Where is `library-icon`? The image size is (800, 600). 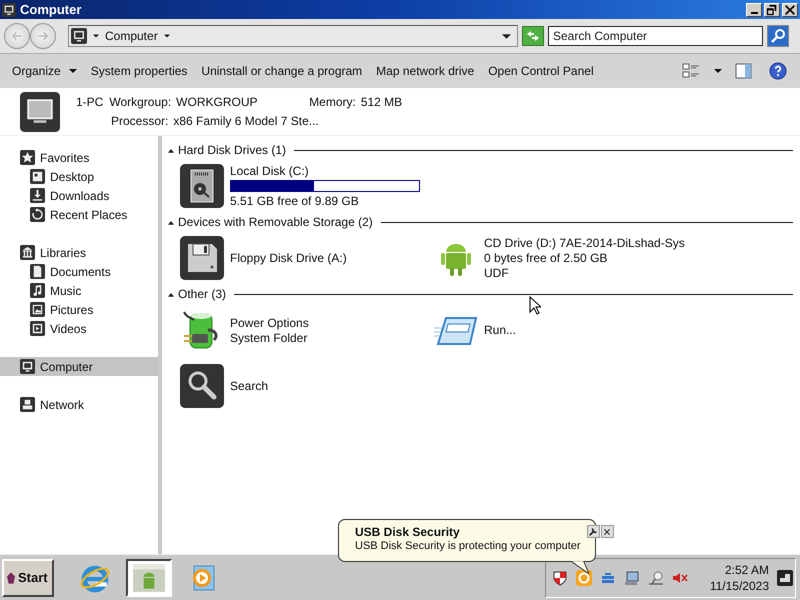
library-icon is located at coordinates (27, 252).